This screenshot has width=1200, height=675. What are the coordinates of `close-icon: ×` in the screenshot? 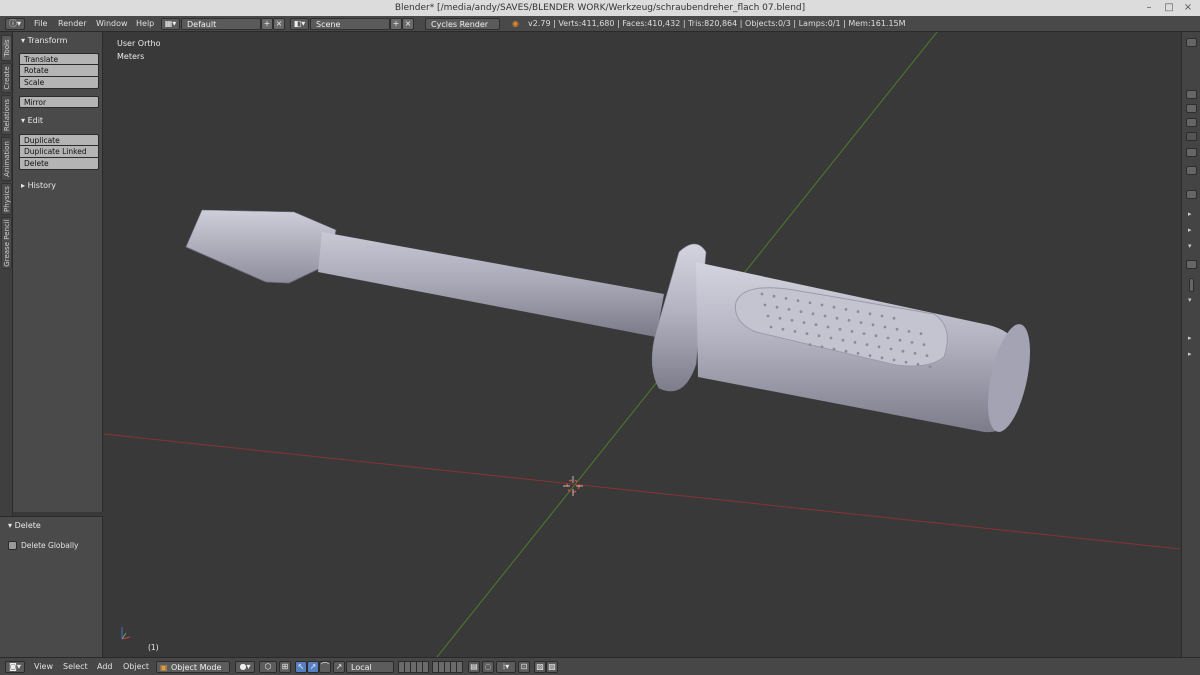 It's located at (1188, 8).